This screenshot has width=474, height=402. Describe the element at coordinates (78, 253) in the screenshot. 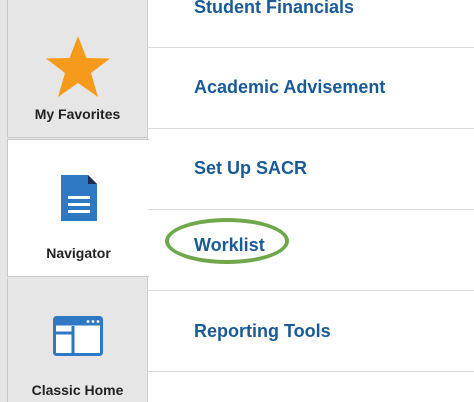

I see `sidebar-item-label: Navigator` at that location.